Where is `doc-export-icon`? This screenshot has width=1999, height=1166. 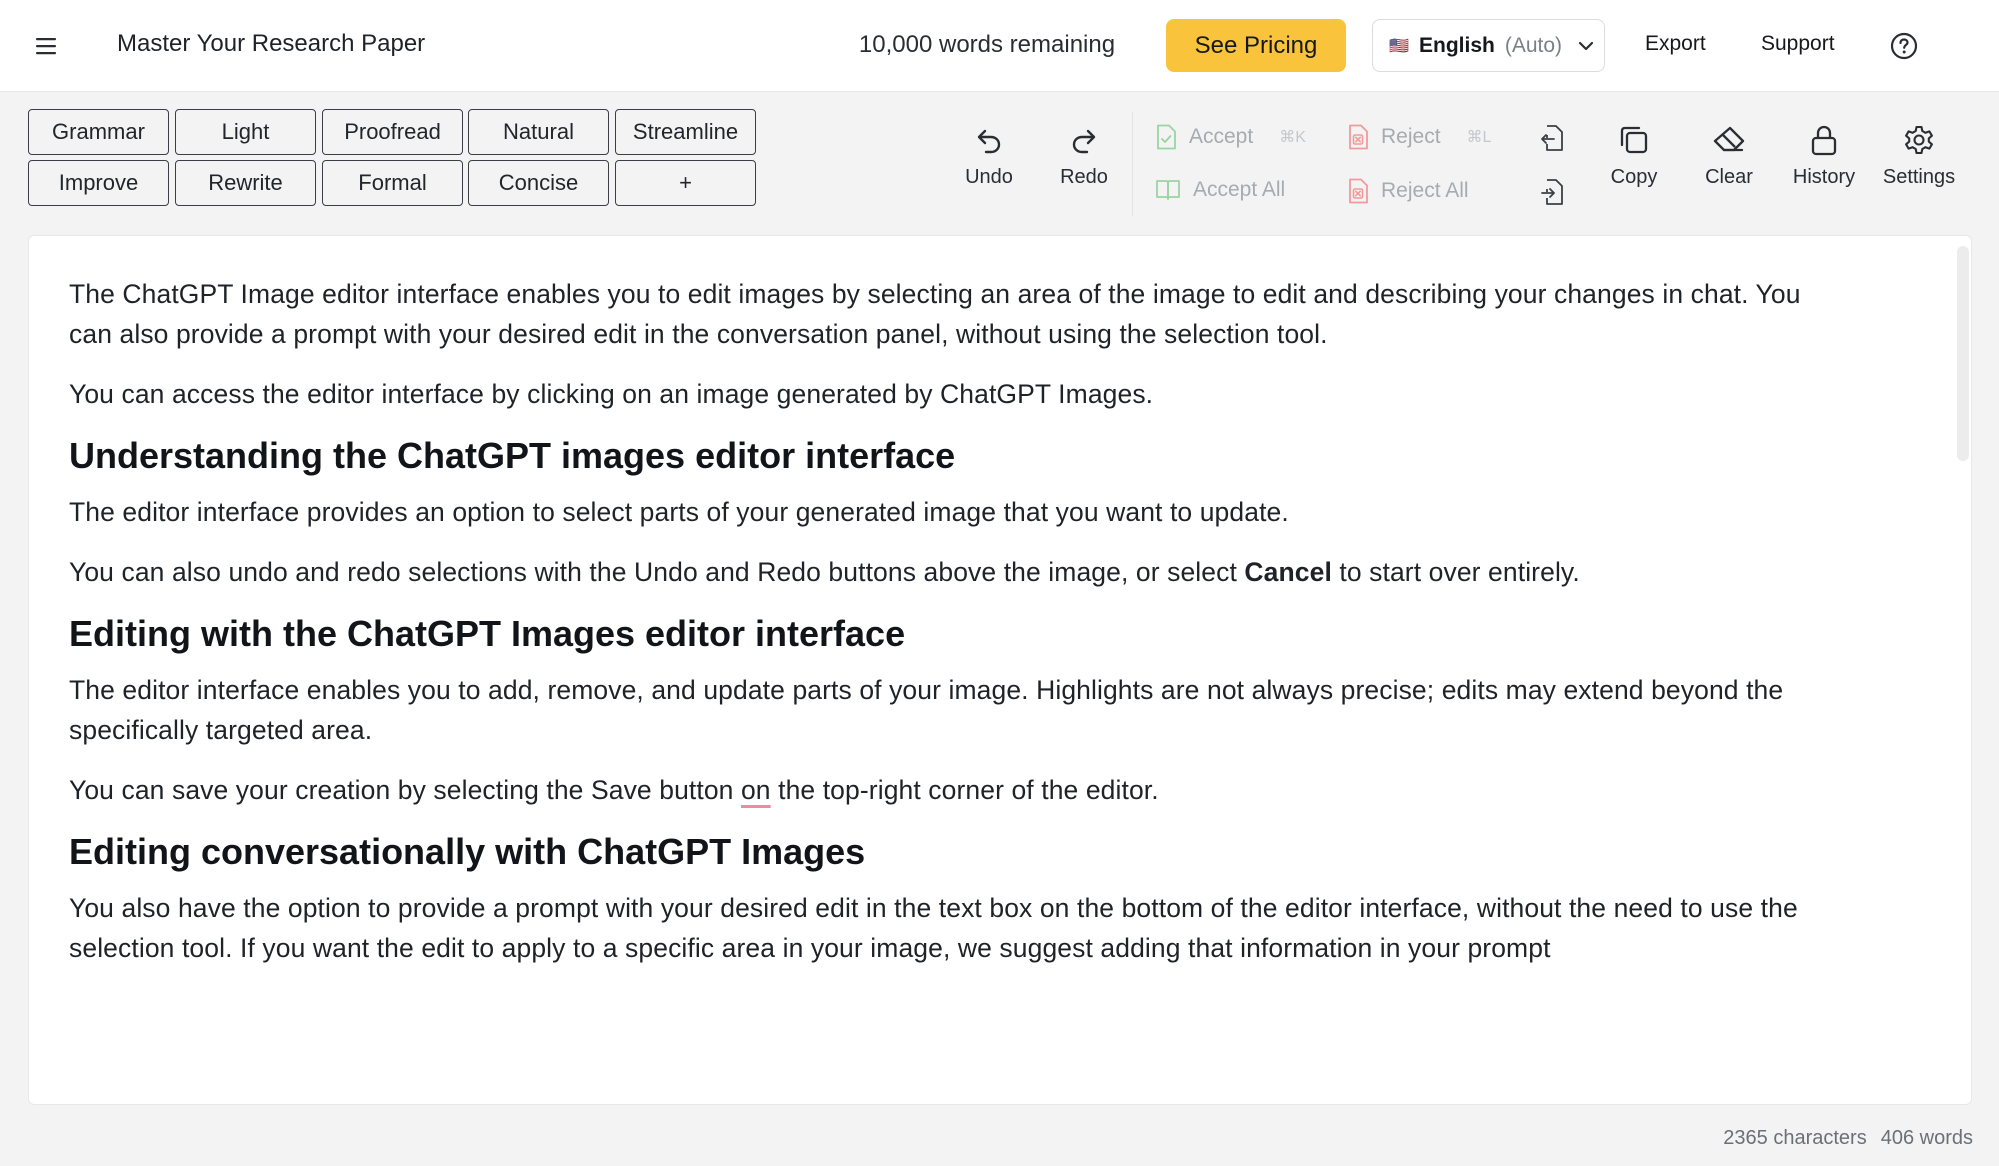
doc-export-icon is located at coordinates (1552, 192).